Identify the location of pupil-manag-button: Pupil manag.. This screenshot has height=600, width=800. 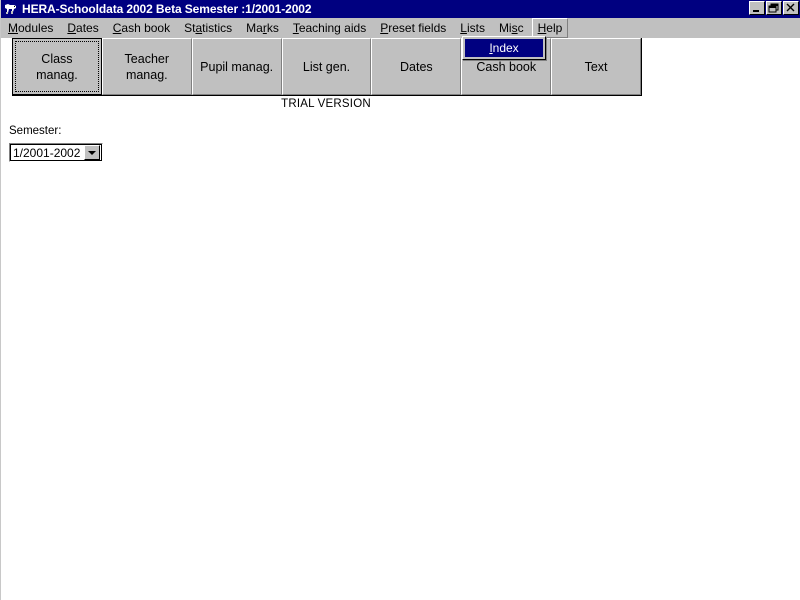
(236, 66).